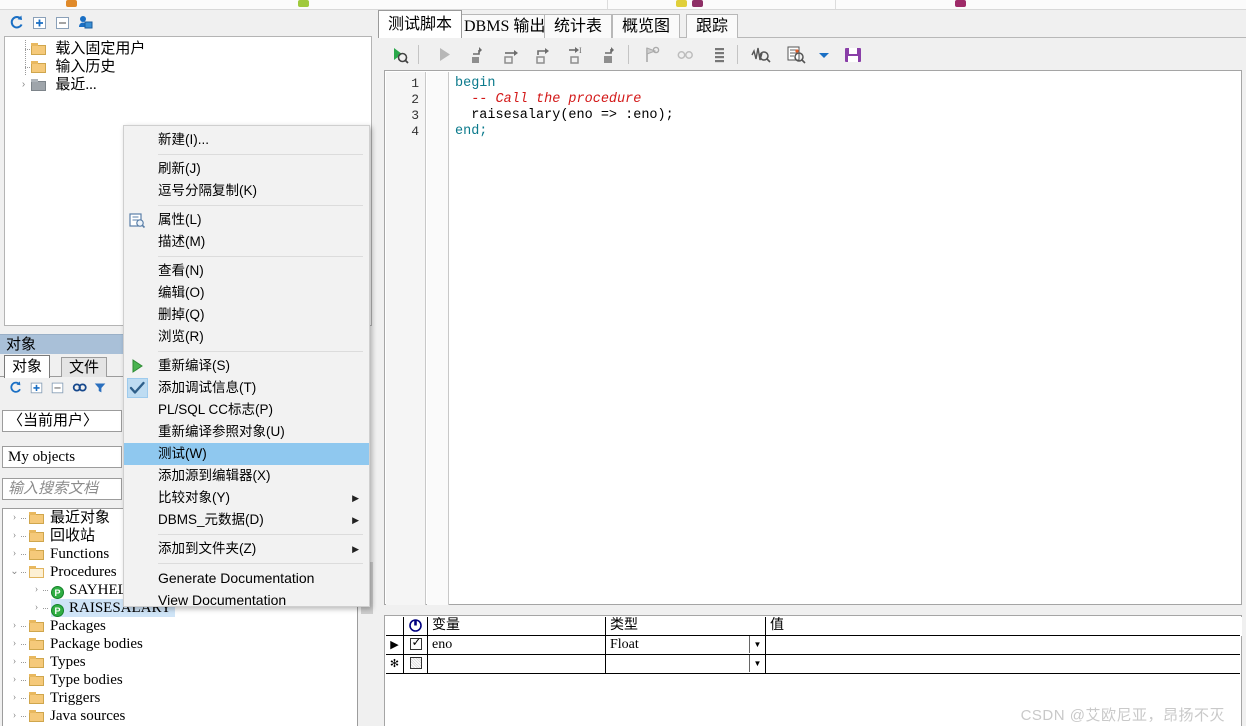 This screenshot has width=1246, height=726. Describe the element at coordinates (686, 626) in the screenshot. I see `type-column-header: 类型` at that location.